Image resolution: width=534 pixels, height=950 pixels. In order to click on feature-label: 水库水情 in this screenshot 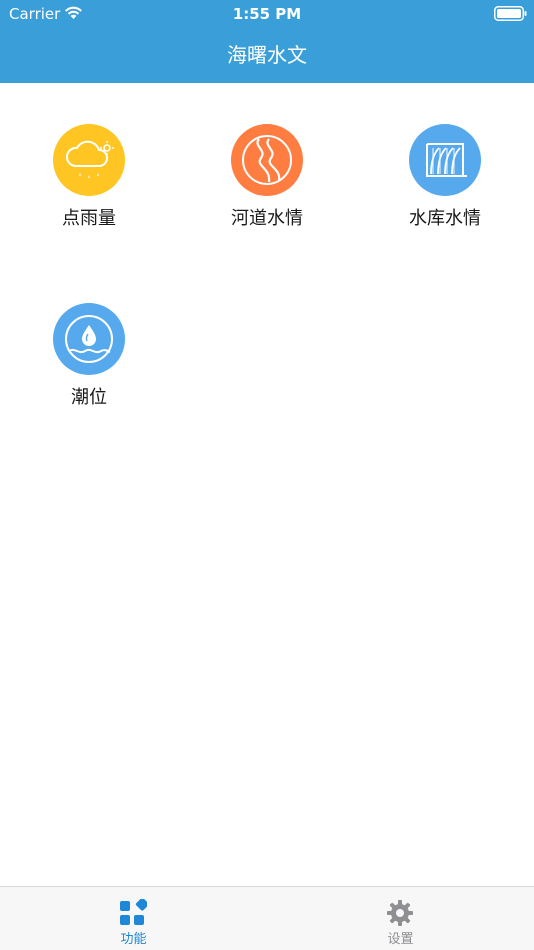, I will do `click(445, 218)`.